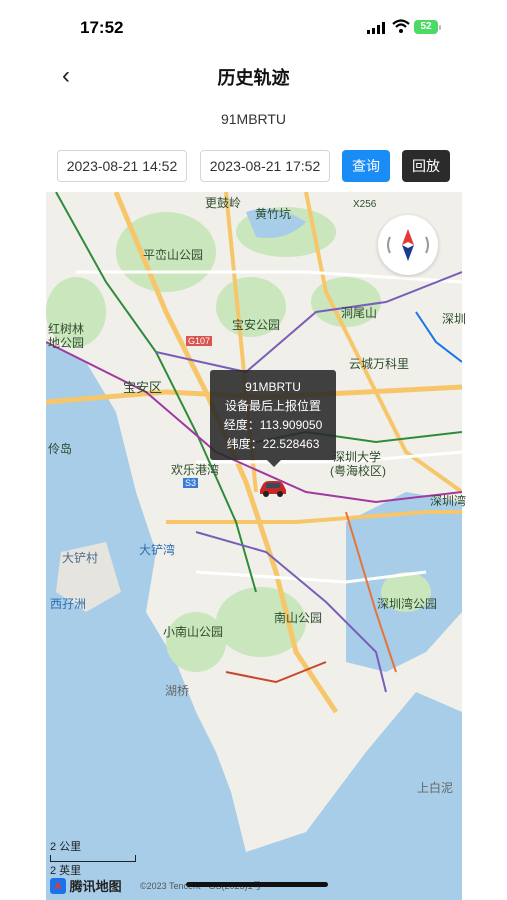 The image size is (507, 900). Describe the element at coordinates (253, 28) in the screenshot. I see `status-bar: 17:52 52` at that location.